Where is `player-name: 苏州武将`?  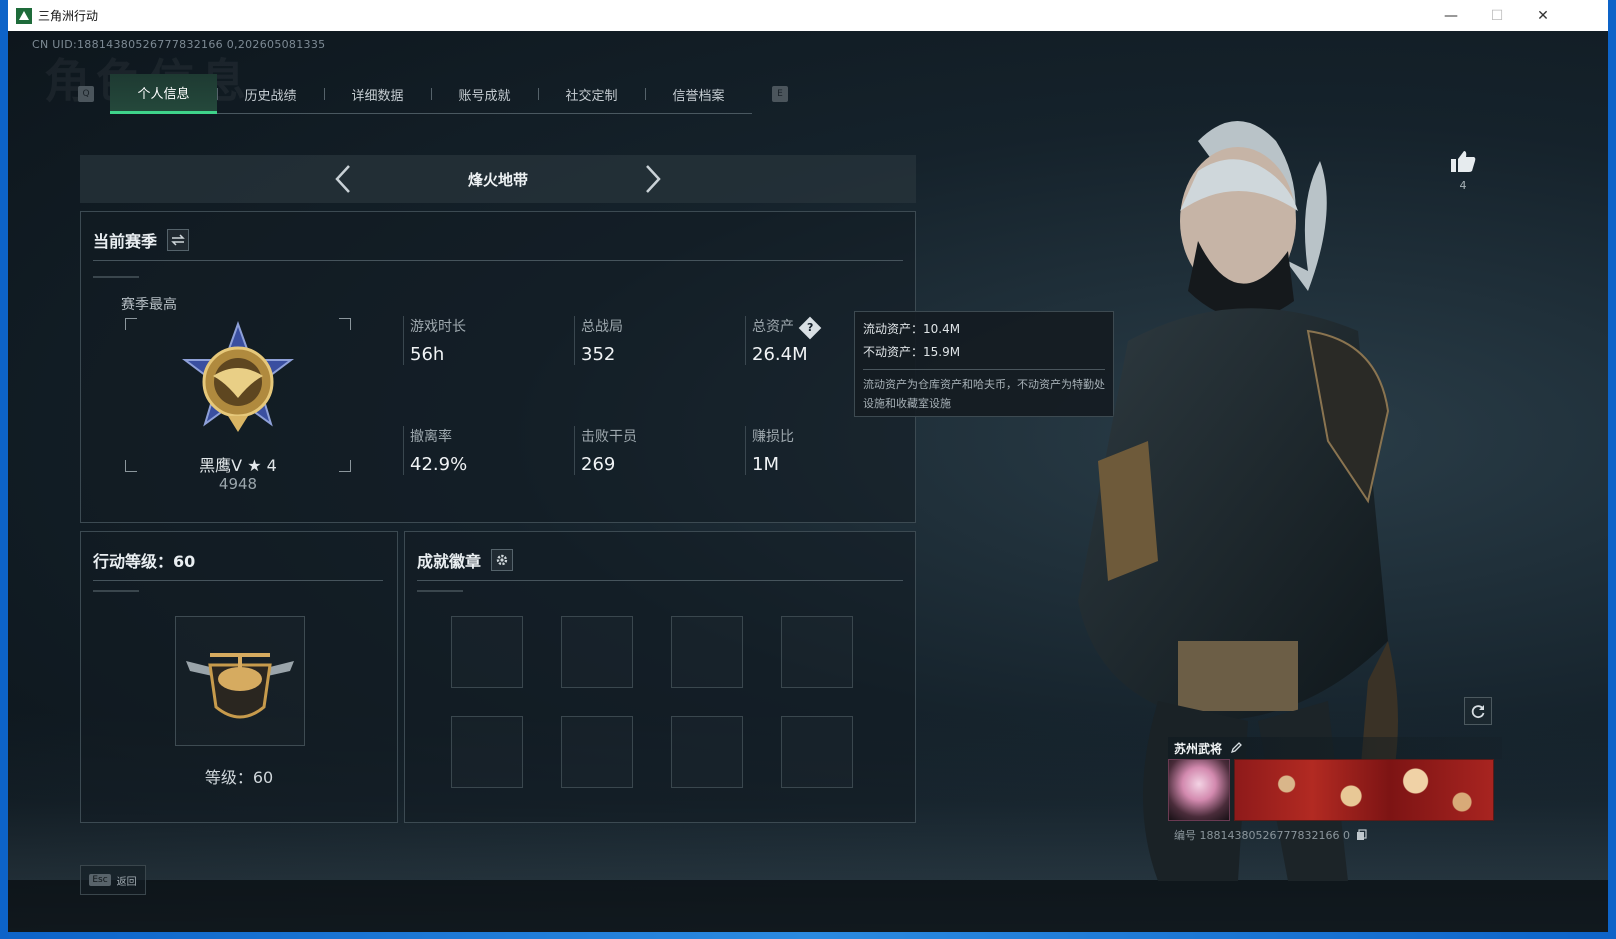
player-name: 苏州武将 is located at coordinates (1198, 748).